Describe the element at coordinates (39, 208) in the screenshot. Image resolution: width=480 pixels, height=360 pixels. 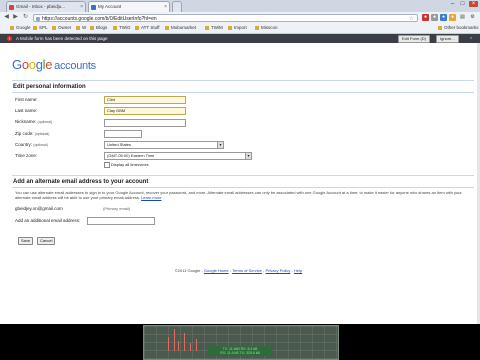
I see `current-email: gbeidjey.on@gmail.com` at that location.